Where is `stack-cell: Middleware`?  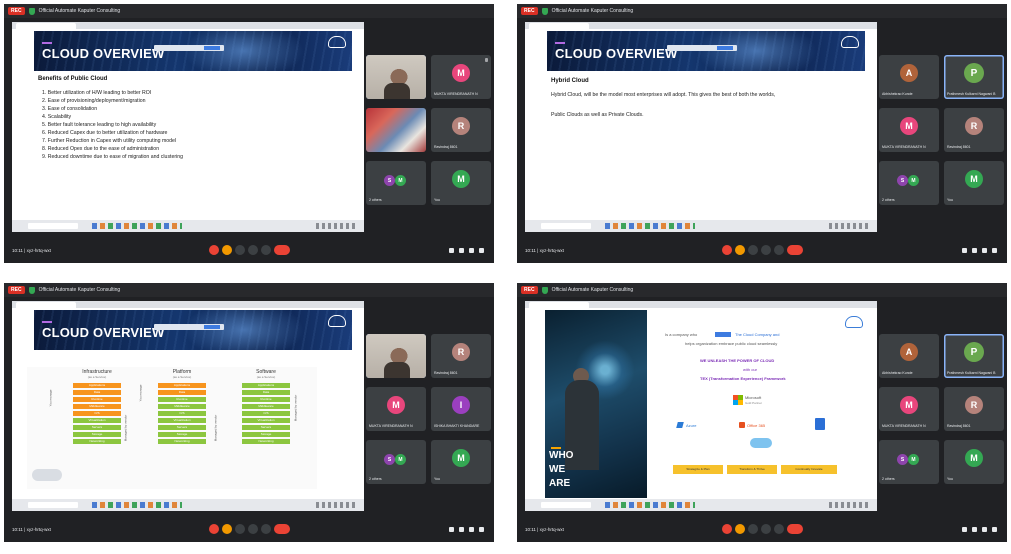 stack-cell: Middleware is located at coordinates (266, 406).